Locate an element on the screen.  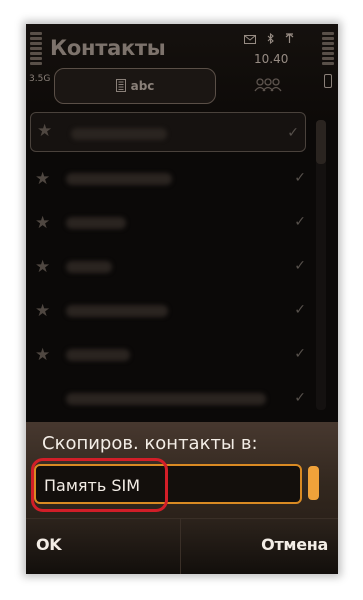
groups-icon is located at coordinates (268, 86).